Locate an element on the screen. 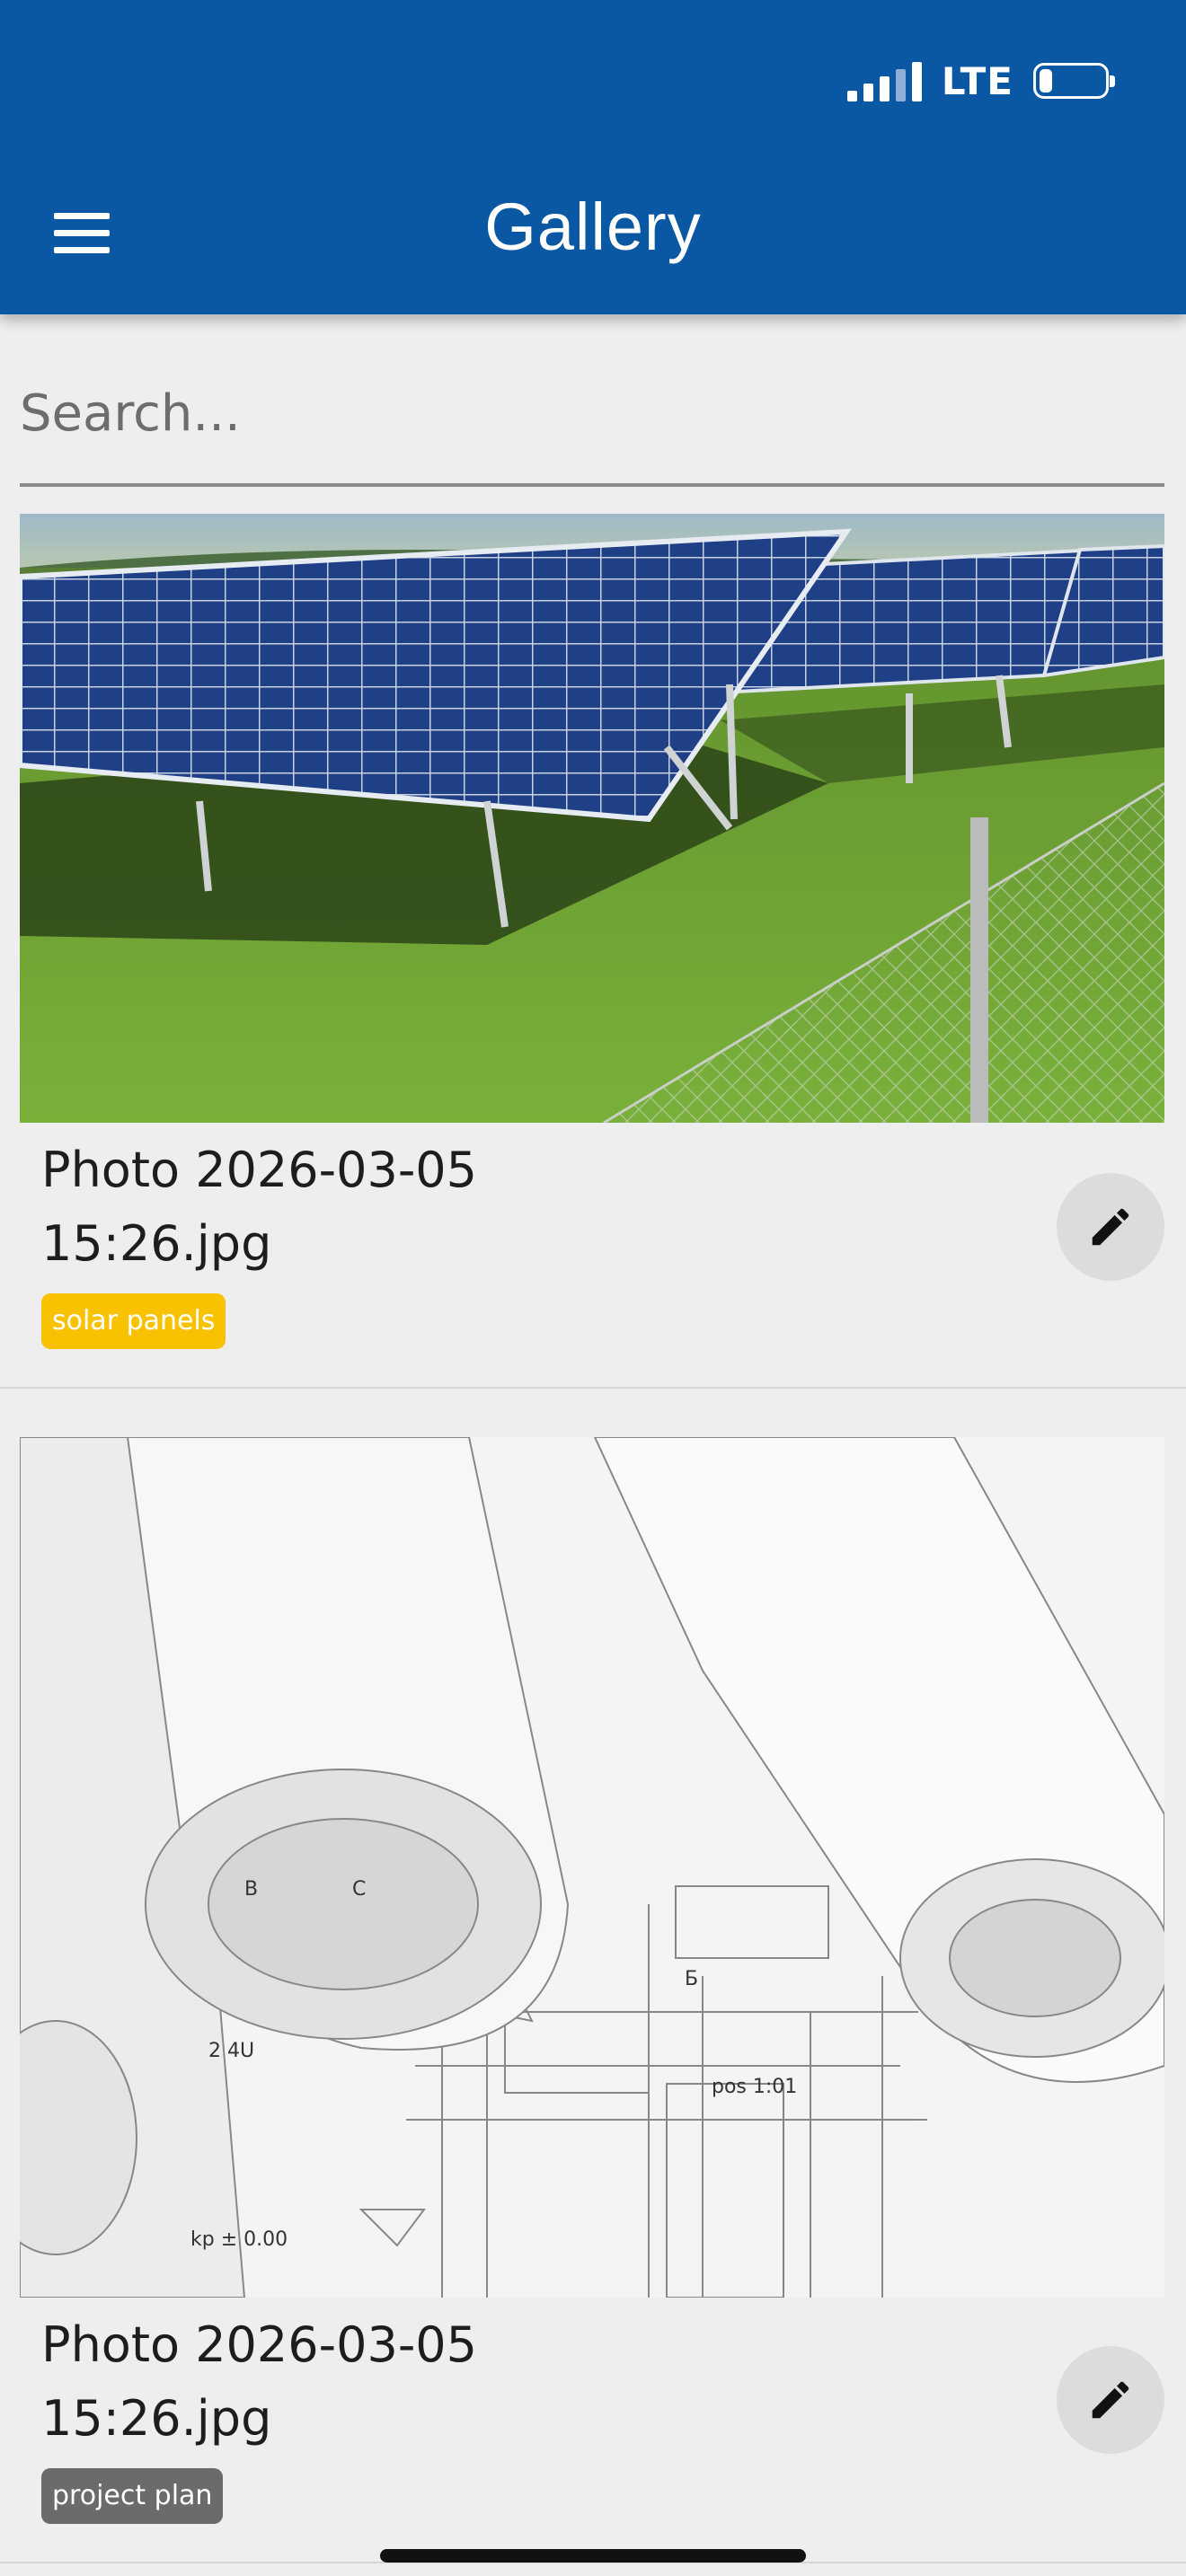  divider is located at coordinates (593, 1388).